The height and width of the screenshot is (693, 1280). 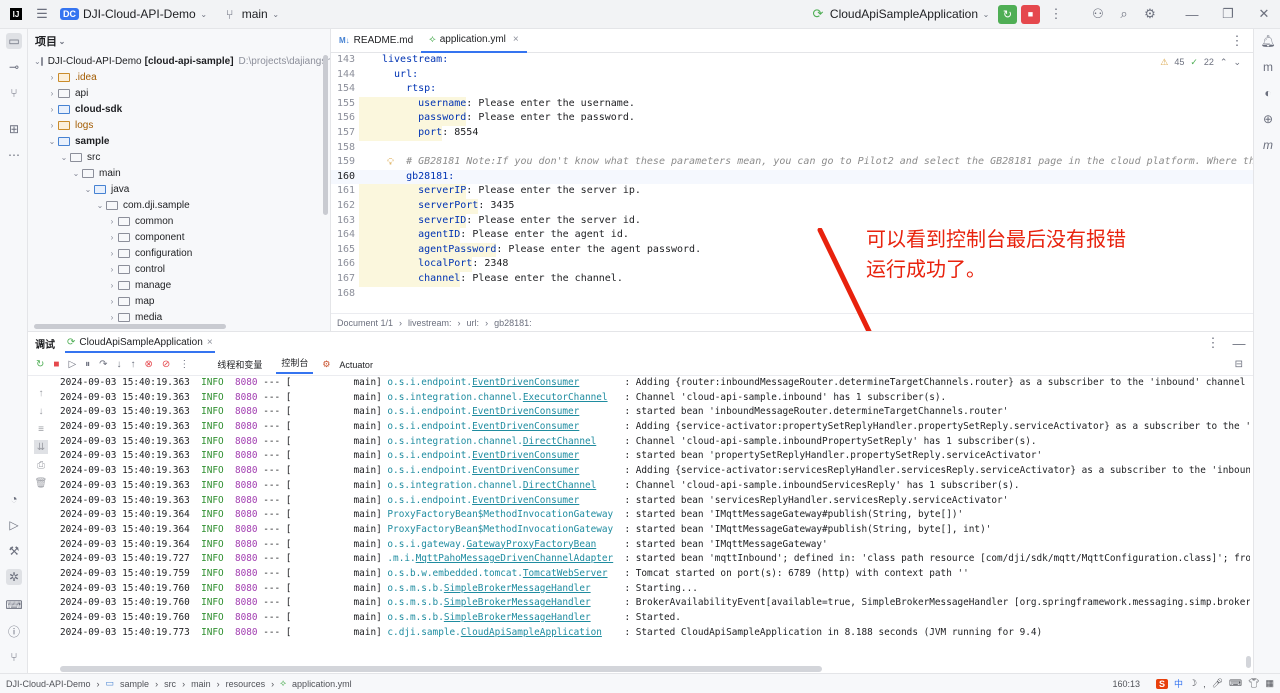 What do you see at coordinates (904, 14) in the screenshot?
I see `run-config-select: CloudApiSampleApplication` at bounding box center [904, 14].